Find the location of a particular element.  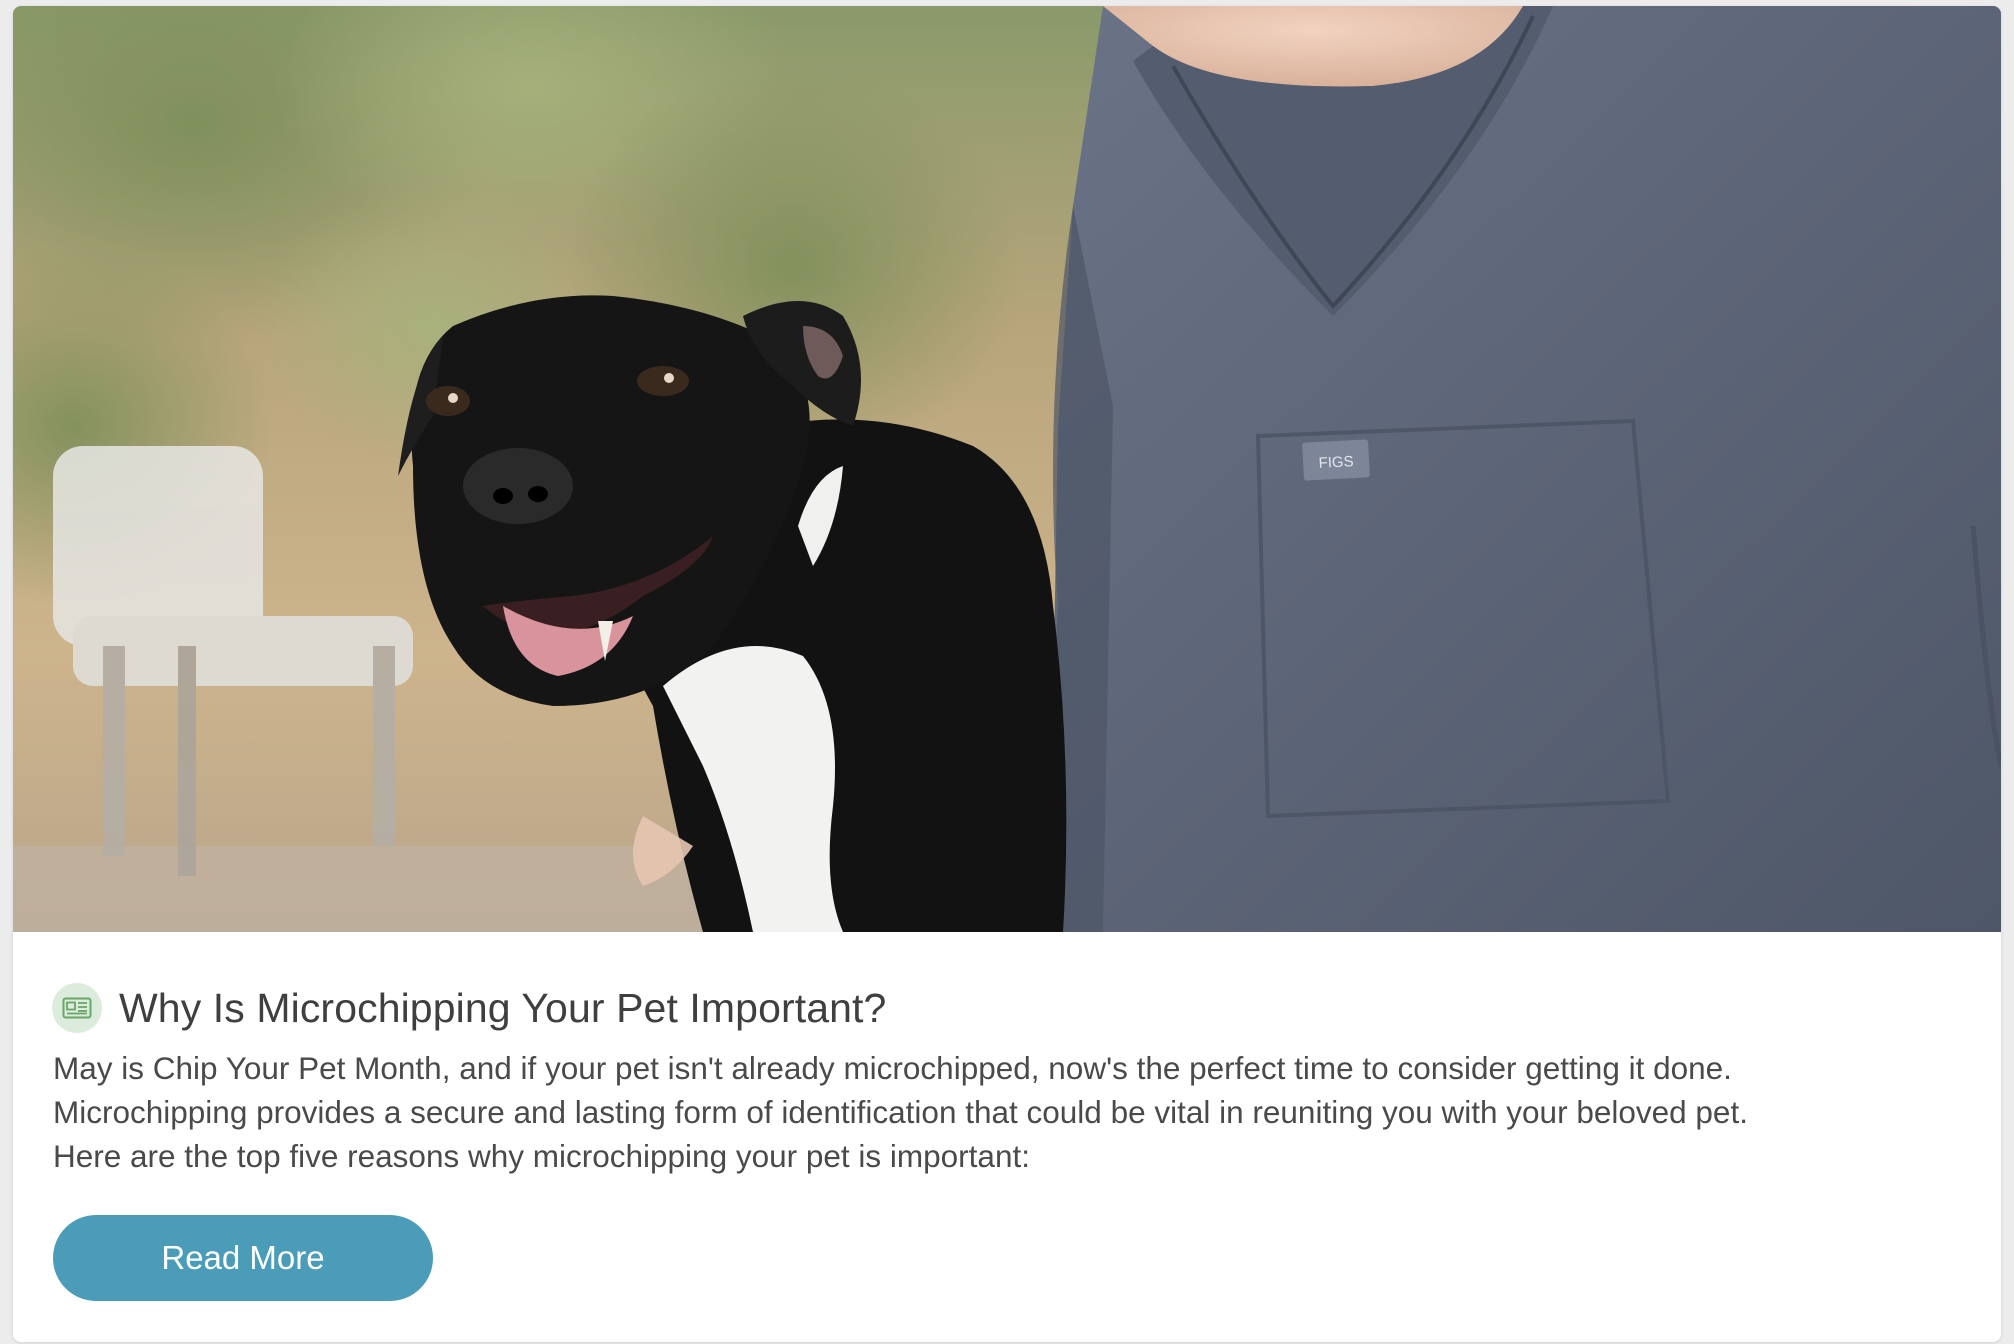

newspaper-icon is located at coordinates (77, 1008).